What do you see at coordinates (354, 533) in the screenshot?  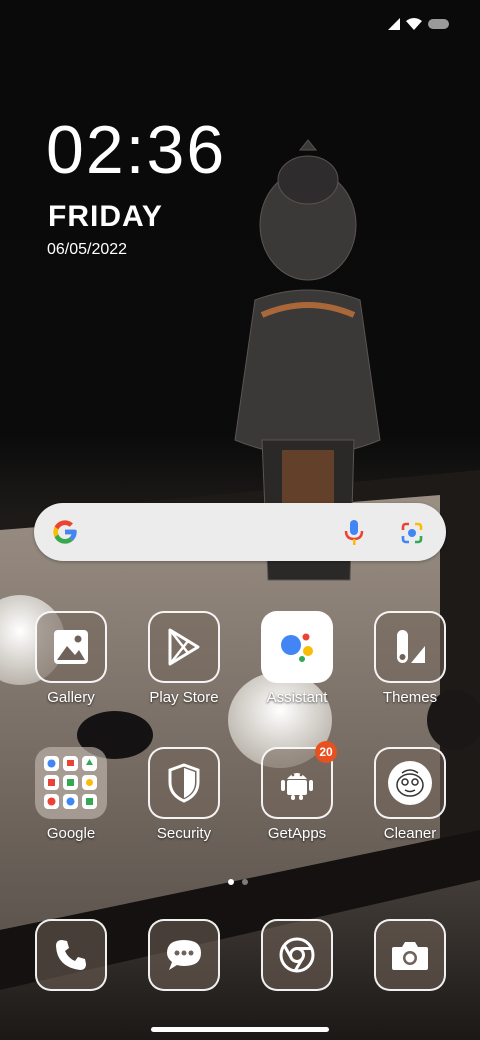 I see `microphone-icon` at bounding box center [354, 533].